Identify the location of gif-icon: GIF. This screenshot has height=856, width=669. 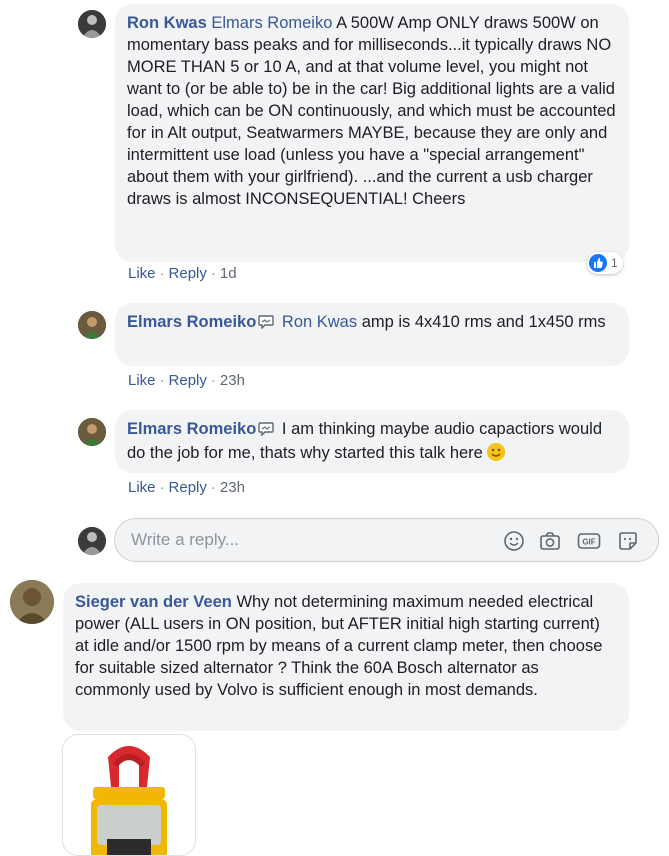
(589, 541).